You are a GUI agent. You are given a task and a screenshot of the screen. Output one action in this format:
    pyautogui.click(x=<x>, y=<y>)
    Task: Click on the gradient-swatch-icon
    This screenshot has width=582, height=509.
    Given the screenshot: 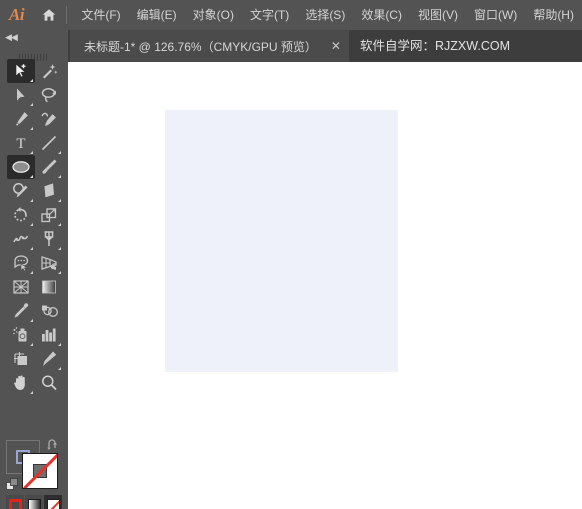 What is the action you would take?
    pyautogui.click(x=34, y=503)
    